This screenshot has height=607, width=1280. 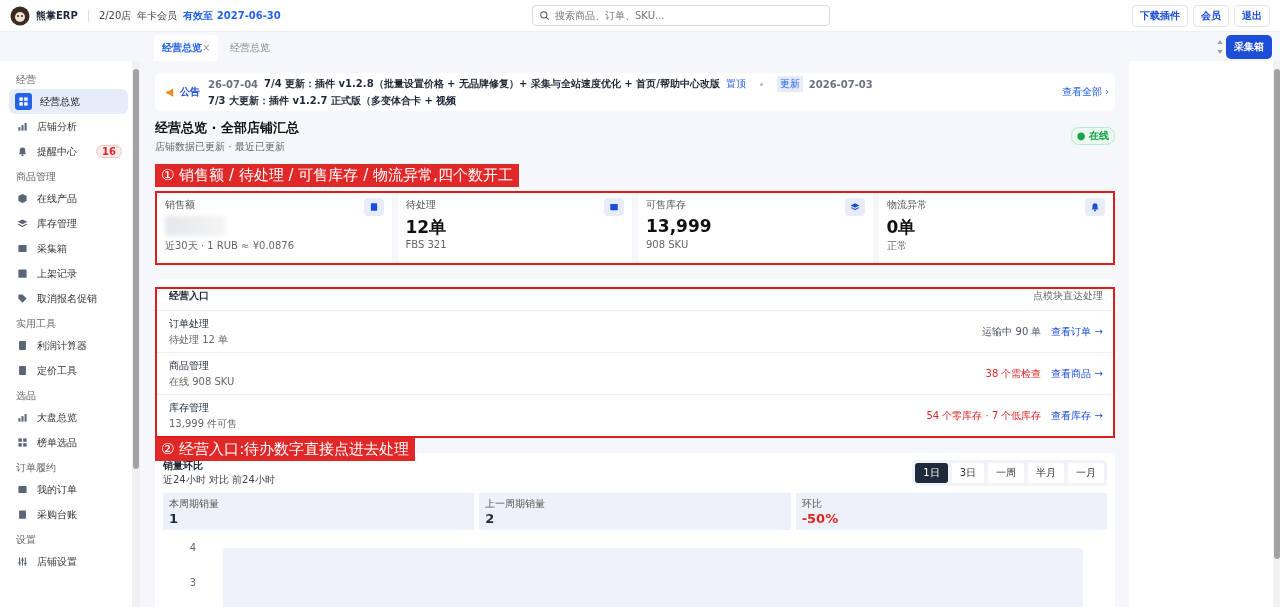 I want to click on entry-status: 运输中 90 单, so click(x=1012, y=331).